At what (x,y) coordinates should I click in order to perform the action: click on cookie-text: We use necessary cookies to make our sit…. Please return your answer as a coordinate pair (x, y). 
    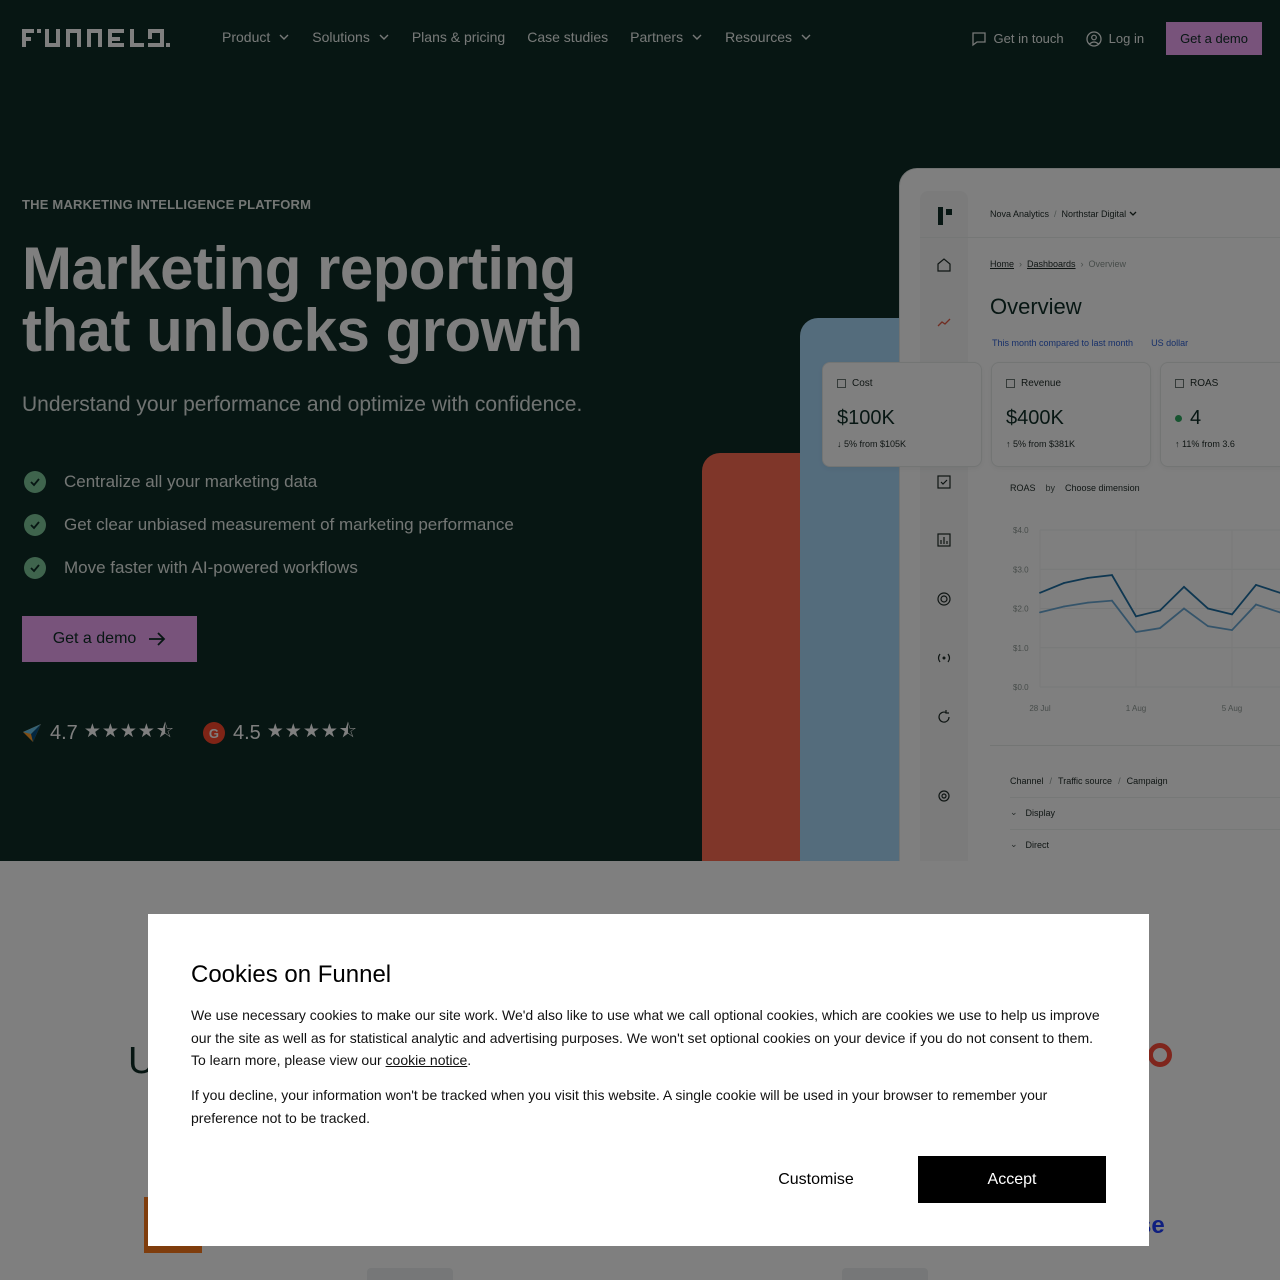
    Looking at the image, I should click on (645, 1037).